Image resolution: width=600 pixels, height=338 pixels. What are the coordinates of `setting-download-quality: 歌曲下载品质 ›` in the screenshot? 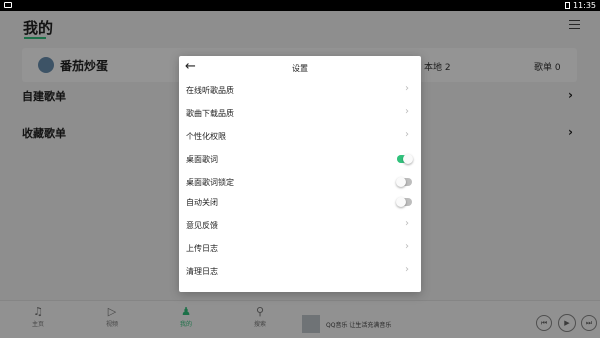 It's located at (300, 113).